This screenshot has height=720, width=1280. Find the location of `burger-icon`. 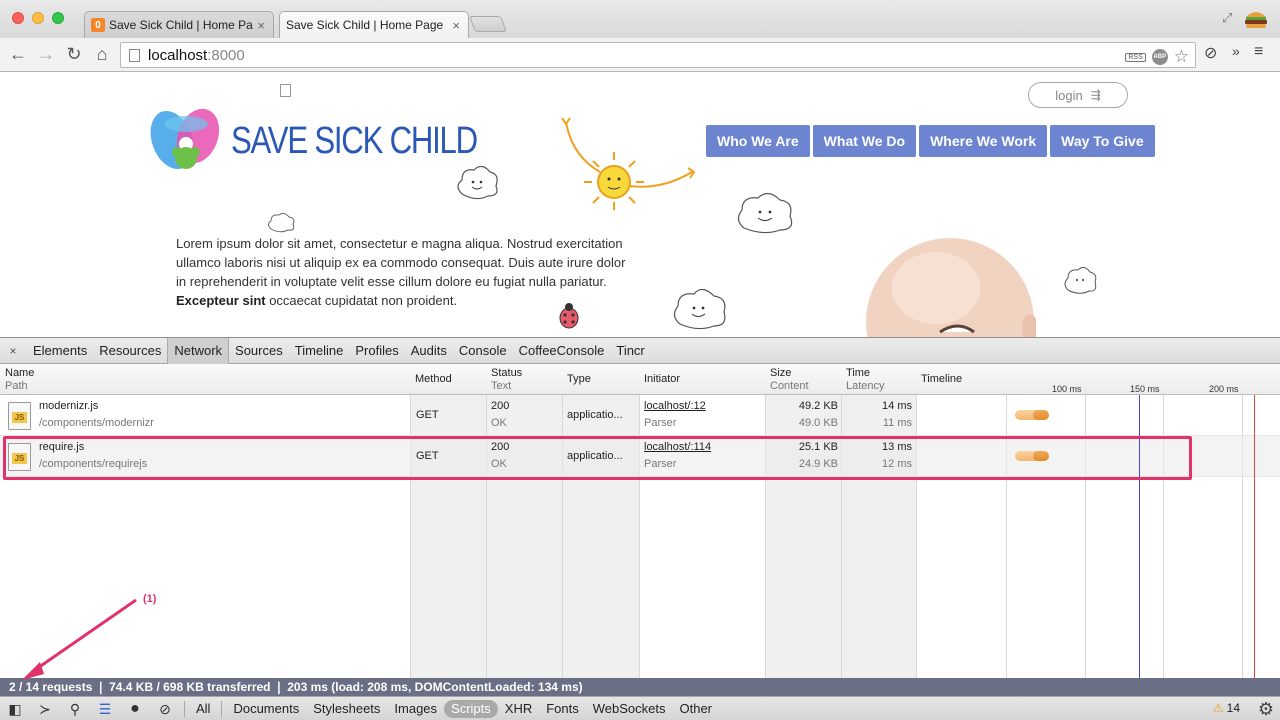

burger-icon is located at coordinates (1256, 19).